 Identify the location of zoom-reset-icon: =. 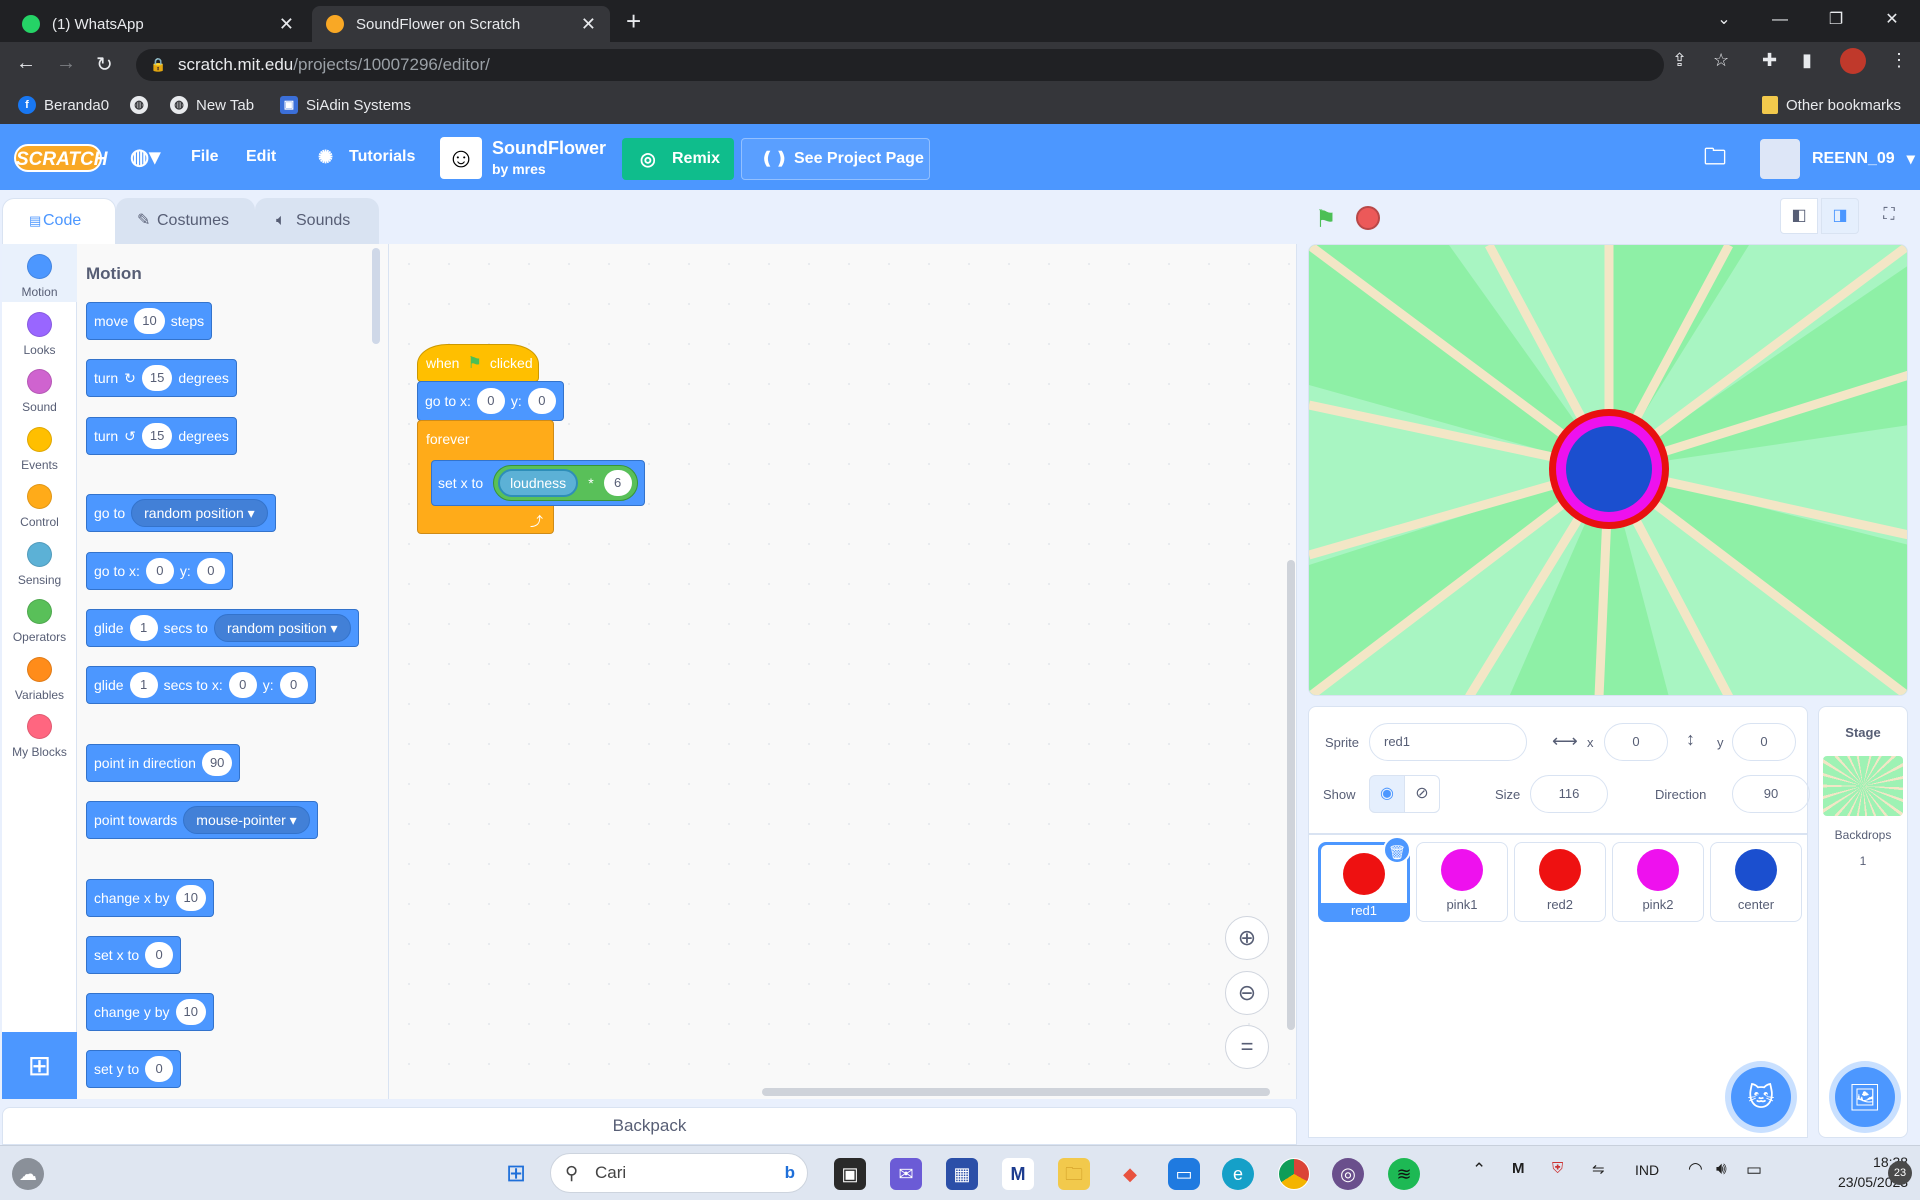
(1247, 1047).